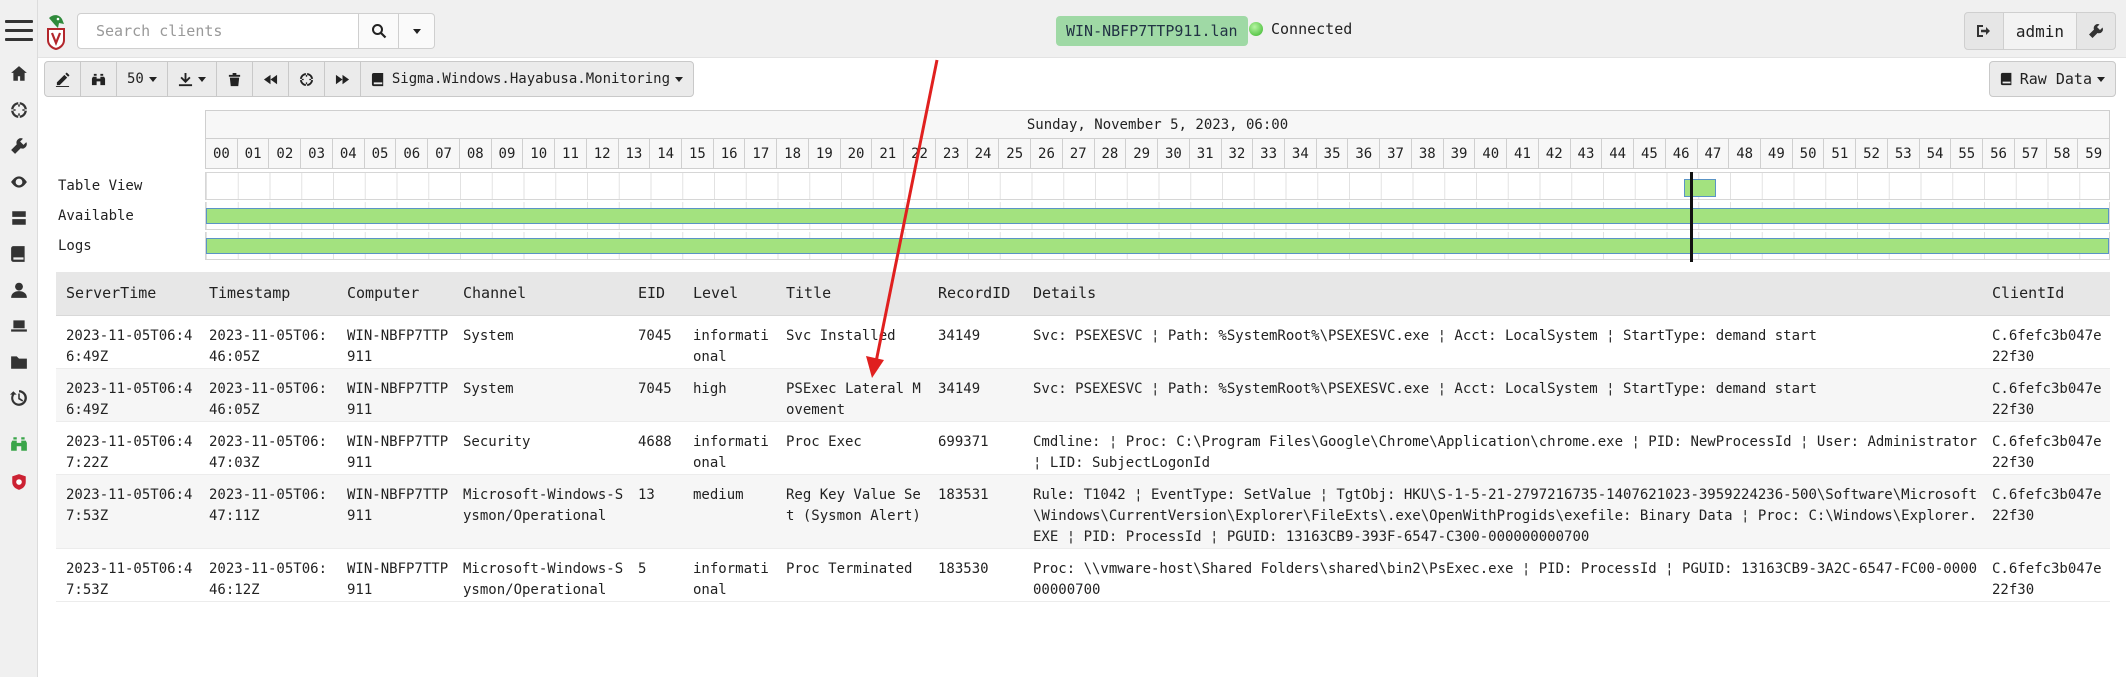 The image size is (2126, 677). What do you see at coordinates (852, 294) in the screenshot?
I see `column-header: Title` at bounding box center [852, 294].